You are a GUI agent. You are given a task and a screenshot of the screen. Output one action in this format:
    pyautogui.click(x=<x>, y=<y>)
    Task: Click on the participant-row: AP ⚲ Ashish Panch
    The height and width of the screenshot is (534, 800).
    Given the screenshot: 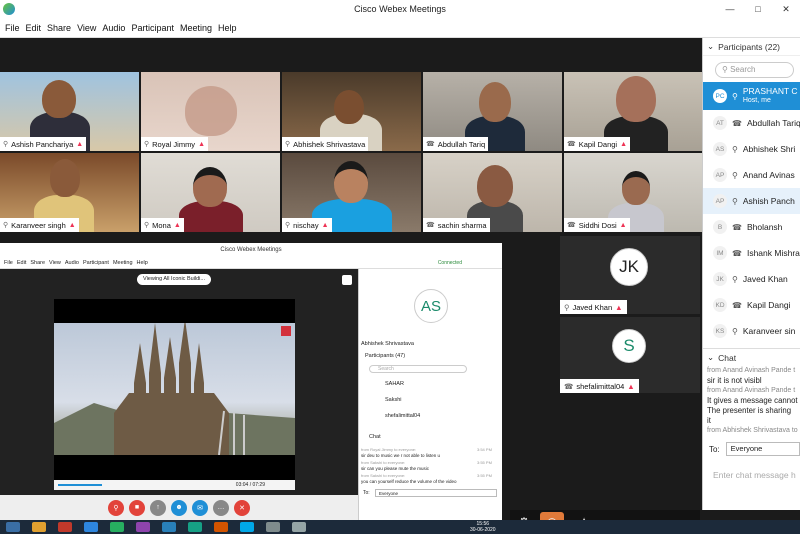 What is the action you would take?
    pyautogui.click(x=751, y=201)
    